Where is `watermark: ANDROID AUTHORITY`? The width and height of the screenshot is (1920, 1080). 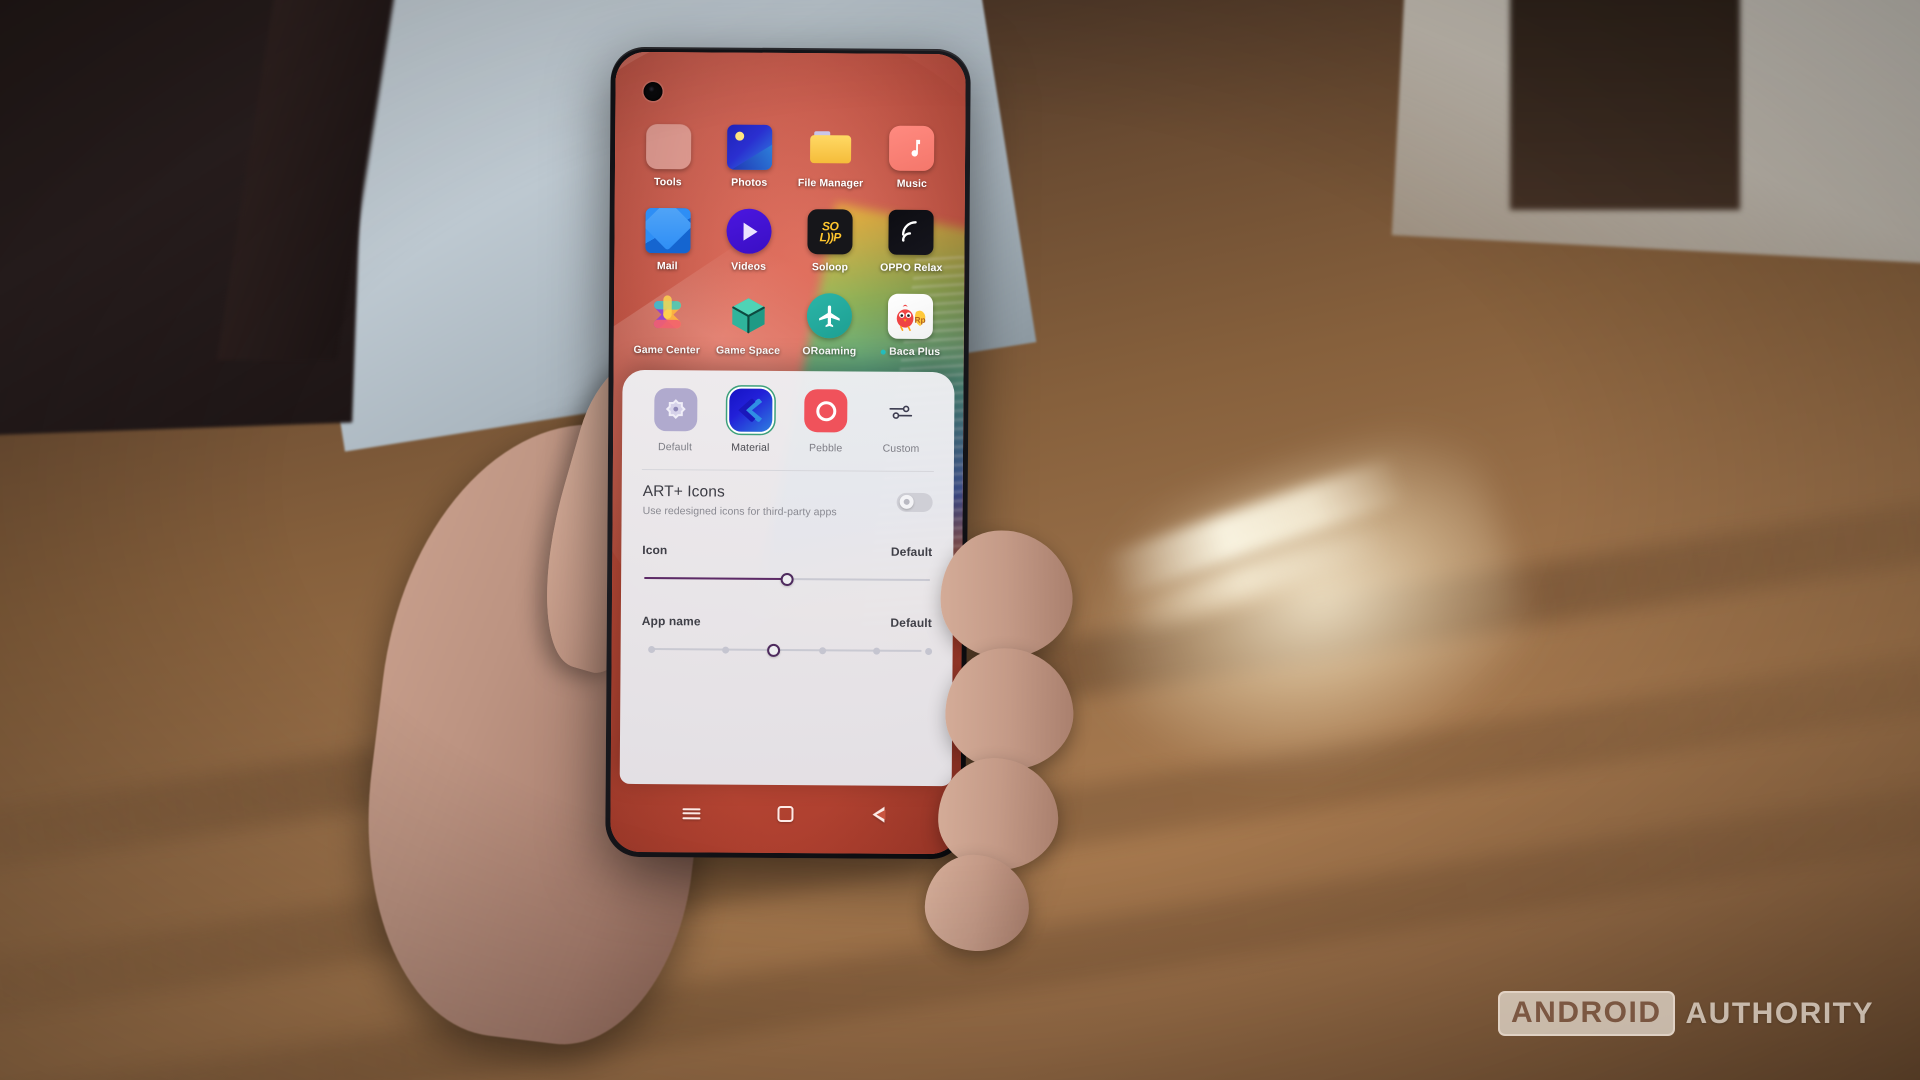
watermark: ANDROID AUTHORITY is located at coordinates (1686, 1013).